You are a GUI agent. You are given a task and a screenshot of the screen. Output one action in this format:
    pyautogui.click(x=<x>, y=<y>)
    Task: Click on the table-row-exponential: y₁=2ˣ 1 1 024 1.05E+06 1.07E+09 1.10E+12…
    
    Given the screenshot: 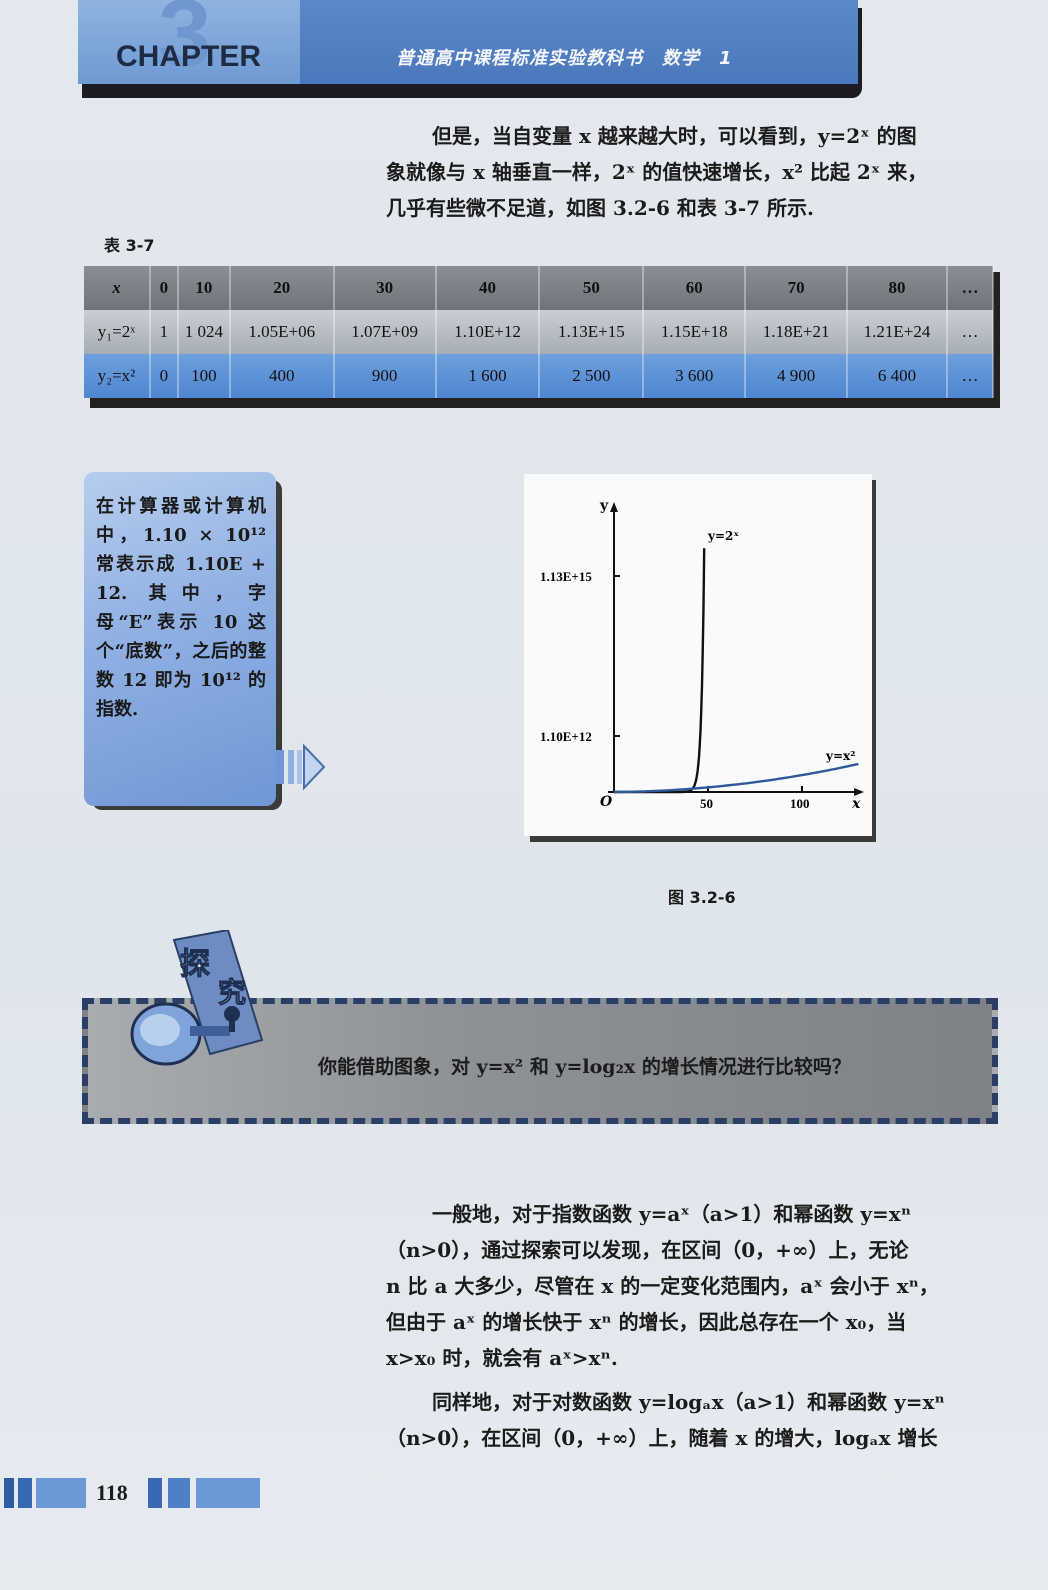 What is the action you would take?
    pyautogui.click(x=539, y=332)
    